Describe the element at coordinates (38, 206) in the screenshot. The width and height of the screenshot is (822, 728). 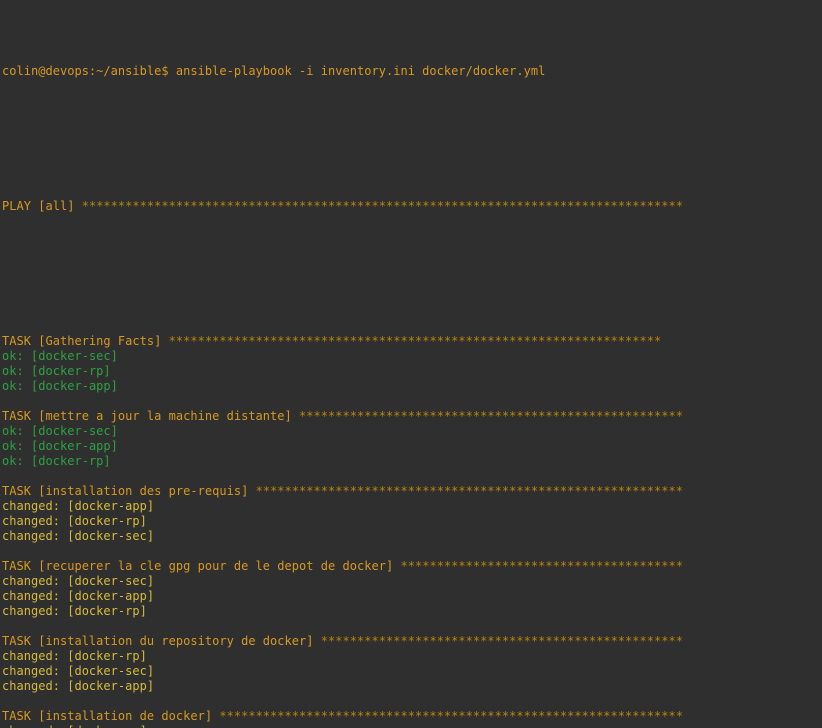
I see `play-label: PLAY [all]` at that location.